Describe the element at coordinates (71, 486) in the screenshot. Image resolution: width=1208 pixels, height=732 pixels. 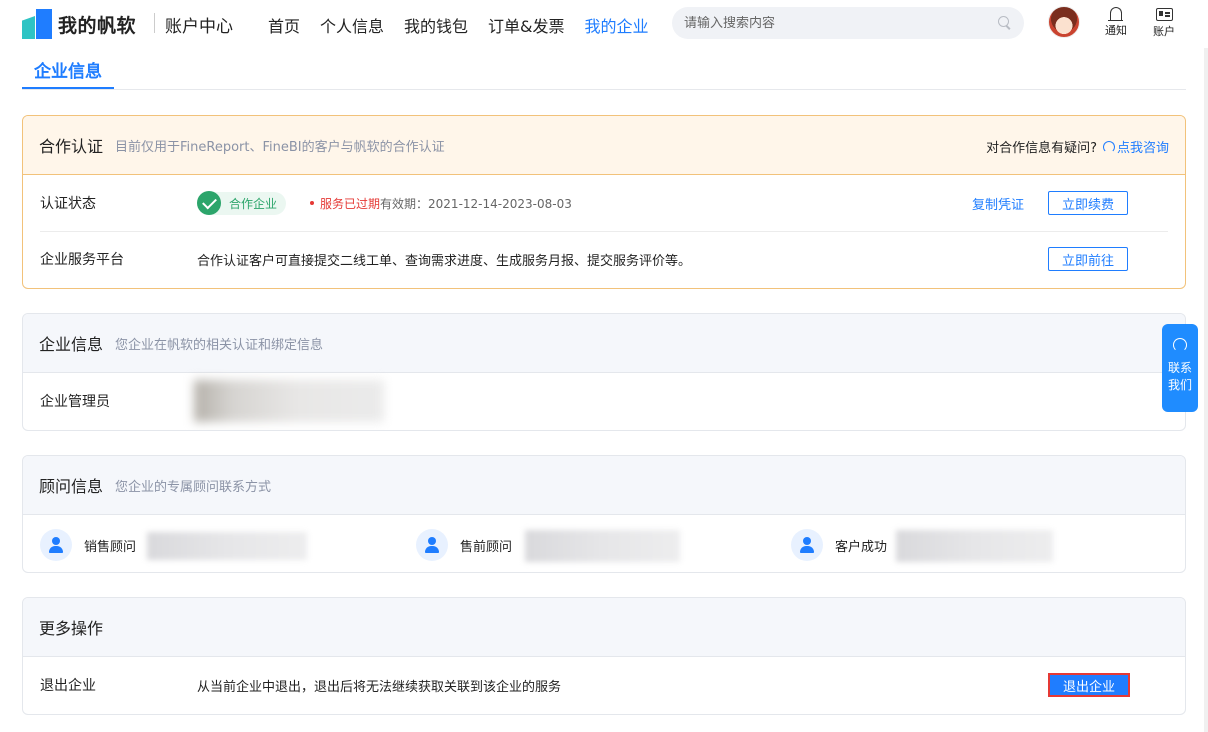
I see `advisor-card-title: 顾问信息` at that location.